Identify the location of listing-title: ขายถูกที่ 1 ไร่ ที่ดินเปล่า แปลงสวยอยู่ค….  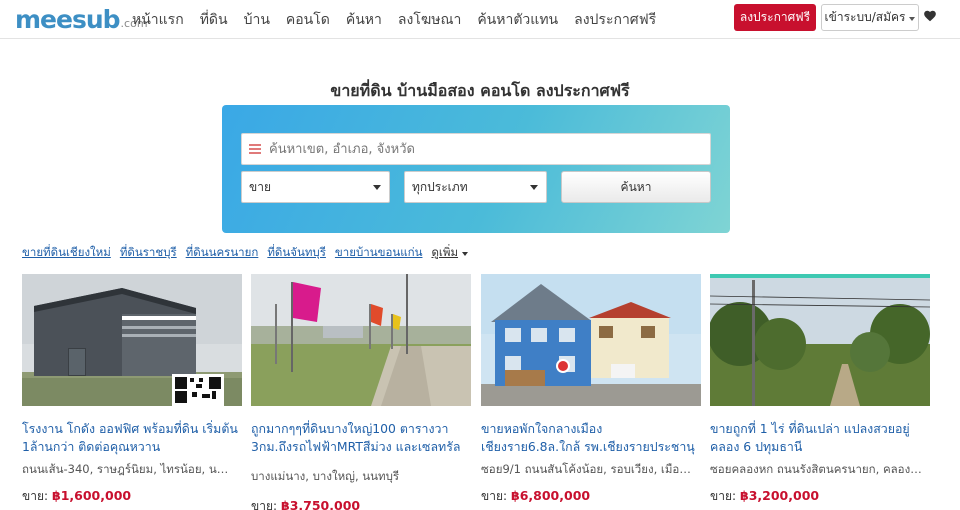
(820, 438).